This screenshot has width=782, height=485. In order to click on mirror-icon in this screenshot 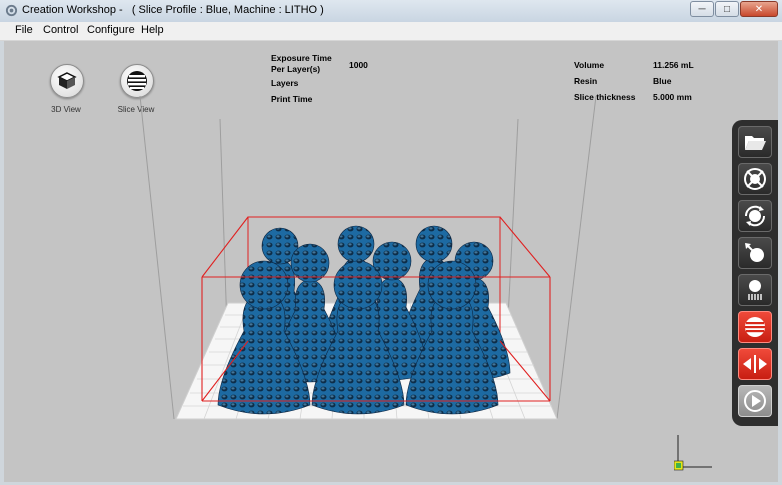, I will do `click(755, 364)`.